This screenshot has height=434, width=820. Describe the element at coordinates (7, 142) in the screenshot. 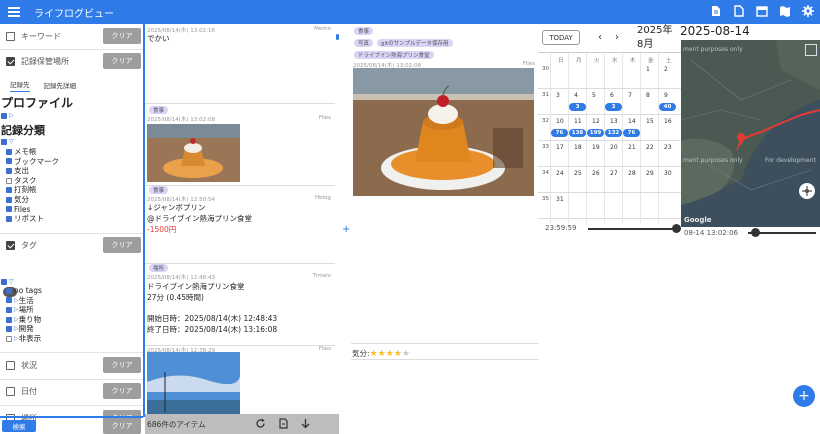

I see `category-toggle: ▽` at that location.